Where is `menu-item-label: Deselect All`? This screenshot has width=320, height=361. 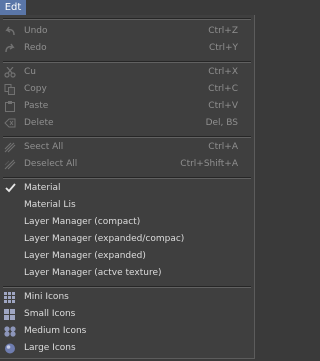 menu-item-label: Deselect All is located at coordinates (51, 164).